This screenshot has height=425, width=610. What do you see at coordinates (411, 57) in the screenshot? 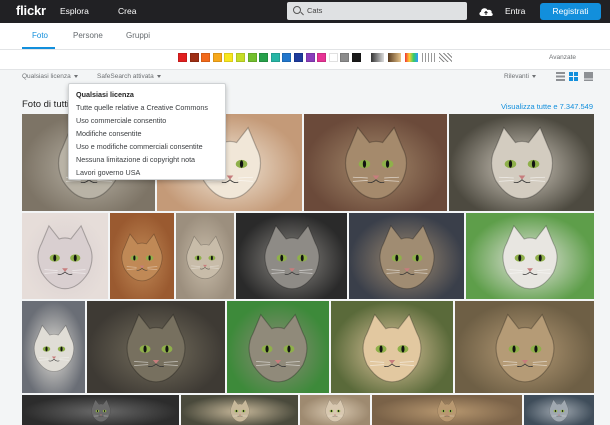
I see `colorful-pattern` at bounding box center [411, 57].